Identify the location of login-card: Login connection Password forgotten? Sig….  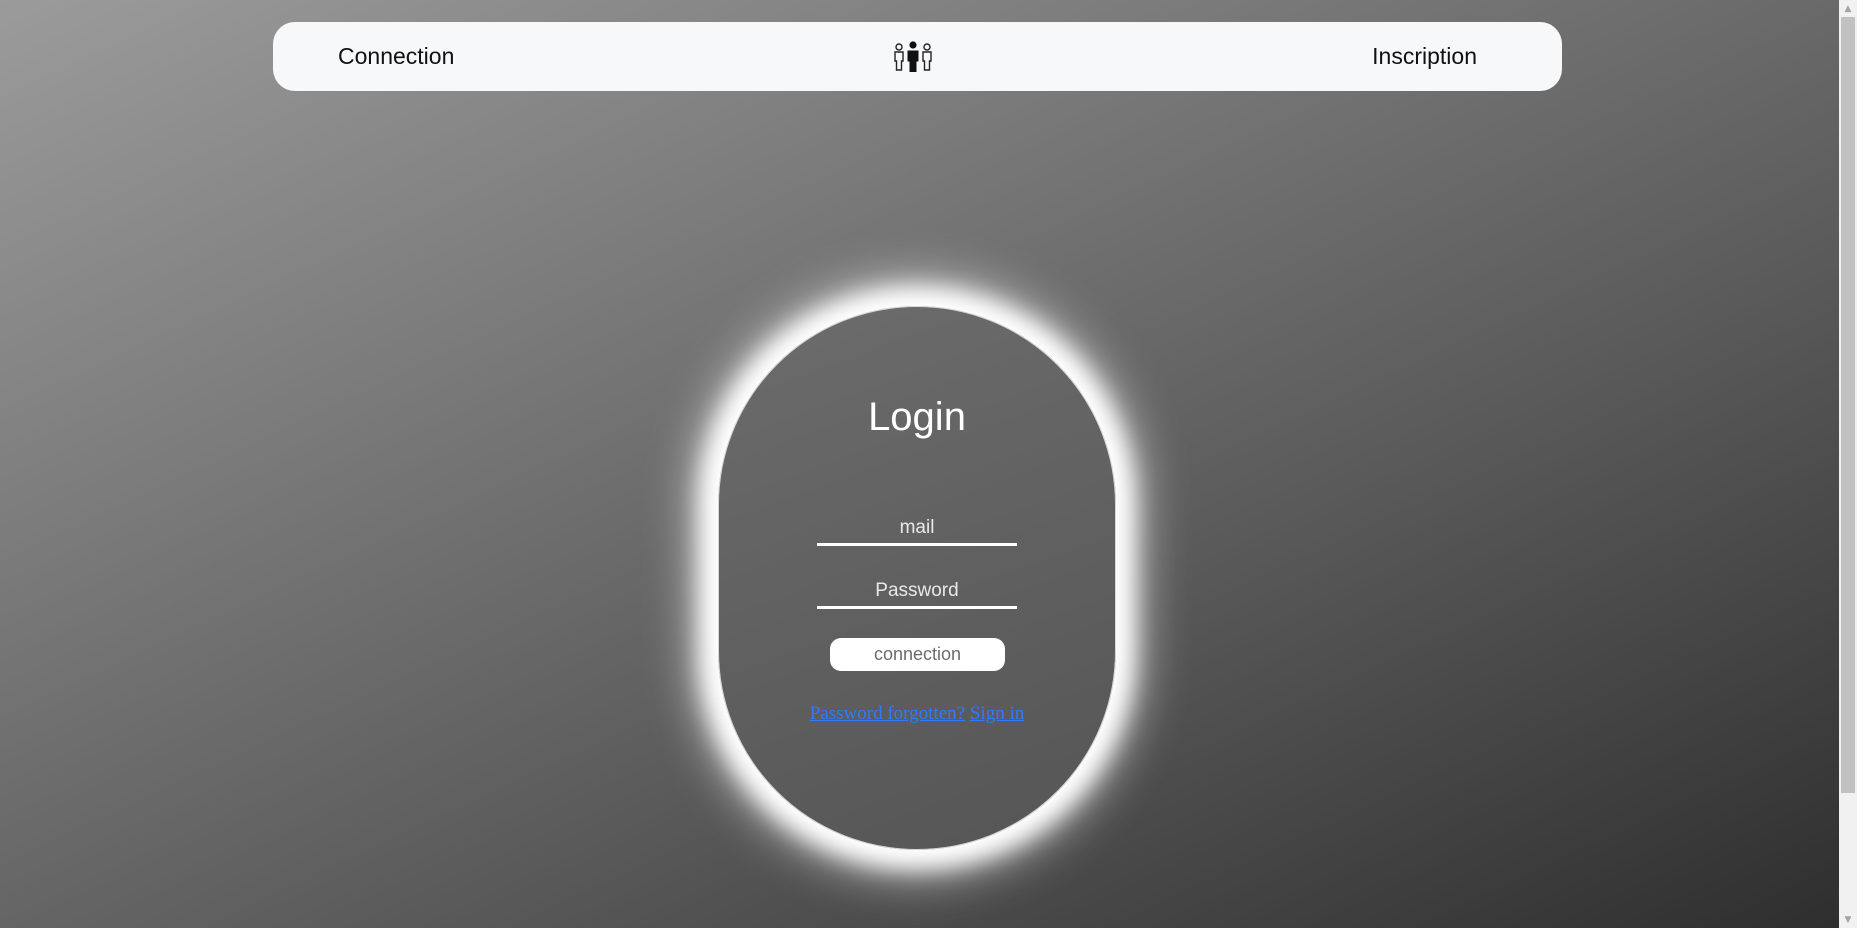
(917, 578).